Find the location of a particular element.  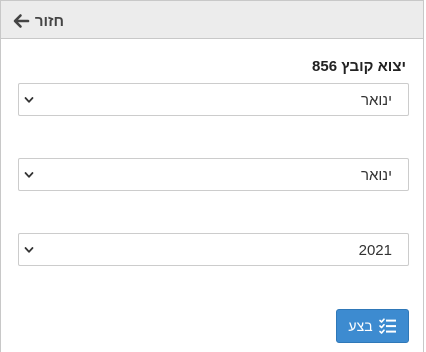

run-label: בצע is located at coordinates (360, 326).